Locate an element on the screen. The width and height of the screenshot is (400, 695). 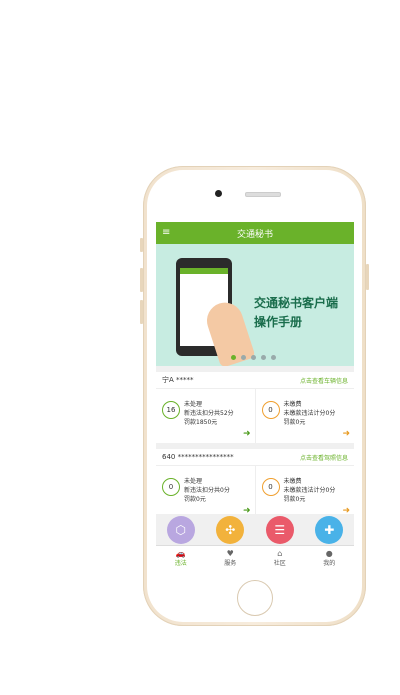
vehicle-info-link: 点击查看车辆信息 is located at coordinates (324, 380).